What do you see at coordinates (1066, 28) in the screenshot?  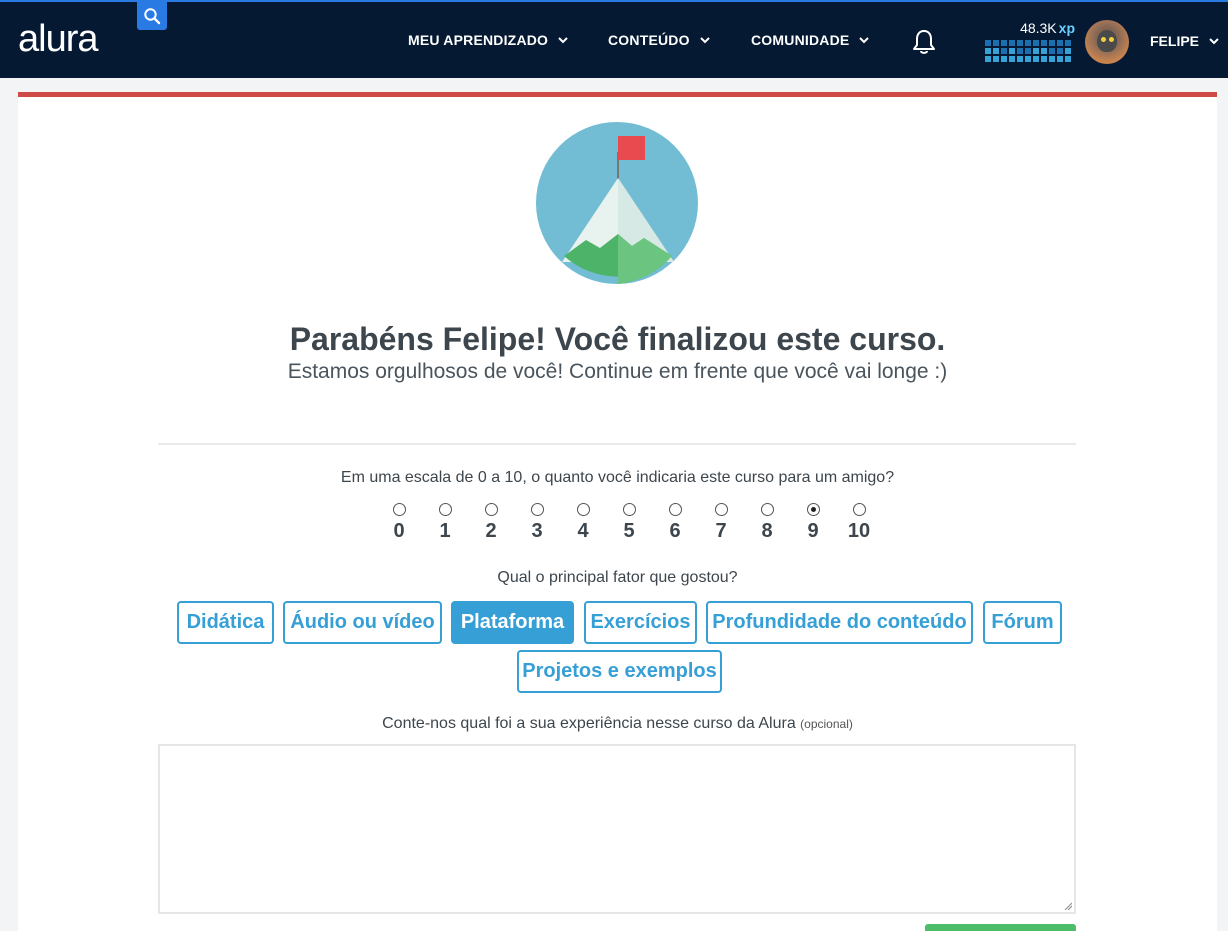 I see `xp-unit: xp` at bounding box center [1066, 28].